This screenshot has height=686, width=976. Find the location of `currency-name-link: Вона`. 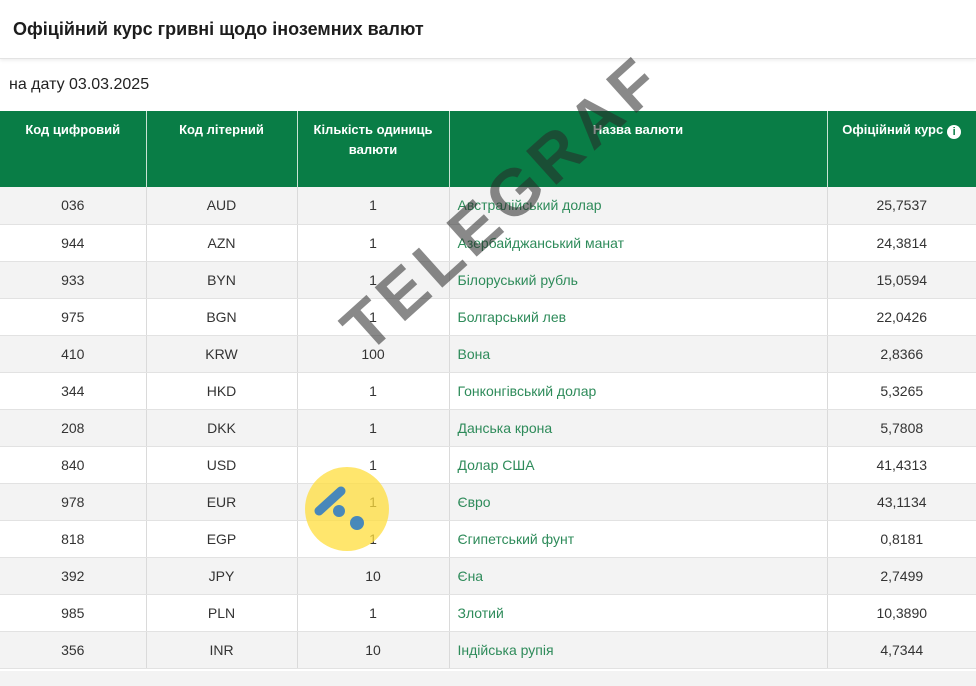

currency-name-link: Вона is located at coordinates (638, 354).